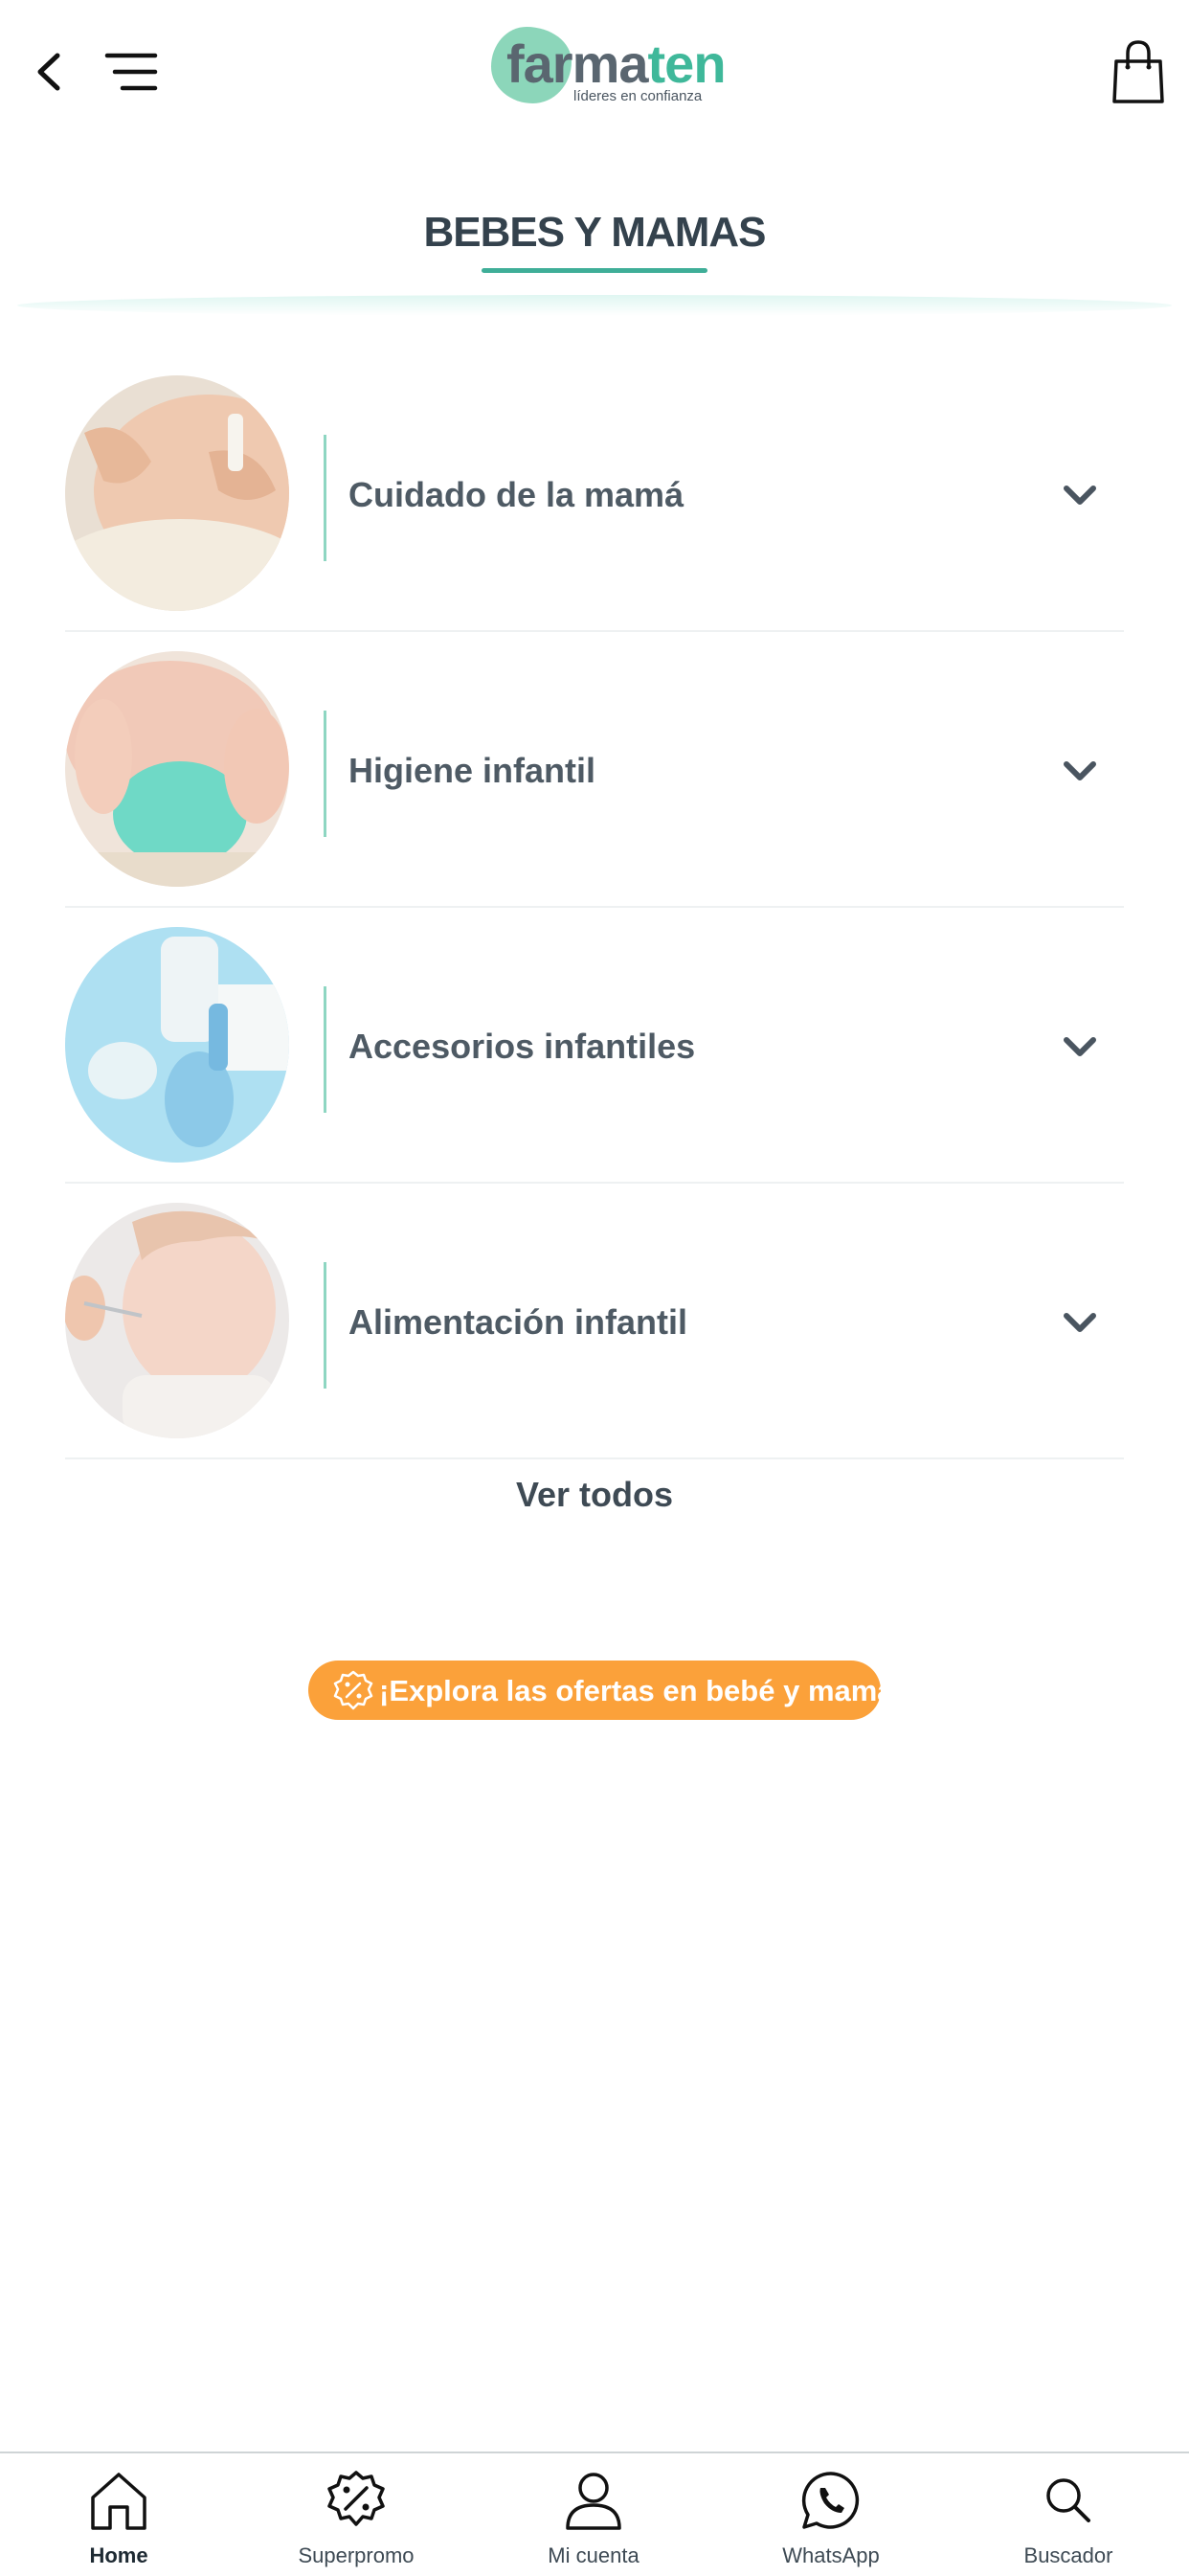 The width and height of the screenshot is (1189, 2576). What do you see at coordinates (177, 493) in the screenshot?
I see `category-photo-pregnant-belly` at bounding box center [177, 493].